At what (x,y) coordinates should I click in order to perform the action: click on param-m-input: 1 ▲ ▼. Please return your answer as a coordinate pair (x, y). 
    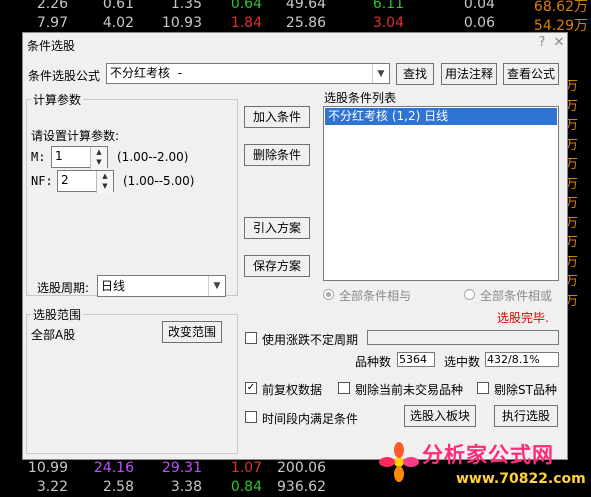
    Looking at the image, I should click on (79, 157).